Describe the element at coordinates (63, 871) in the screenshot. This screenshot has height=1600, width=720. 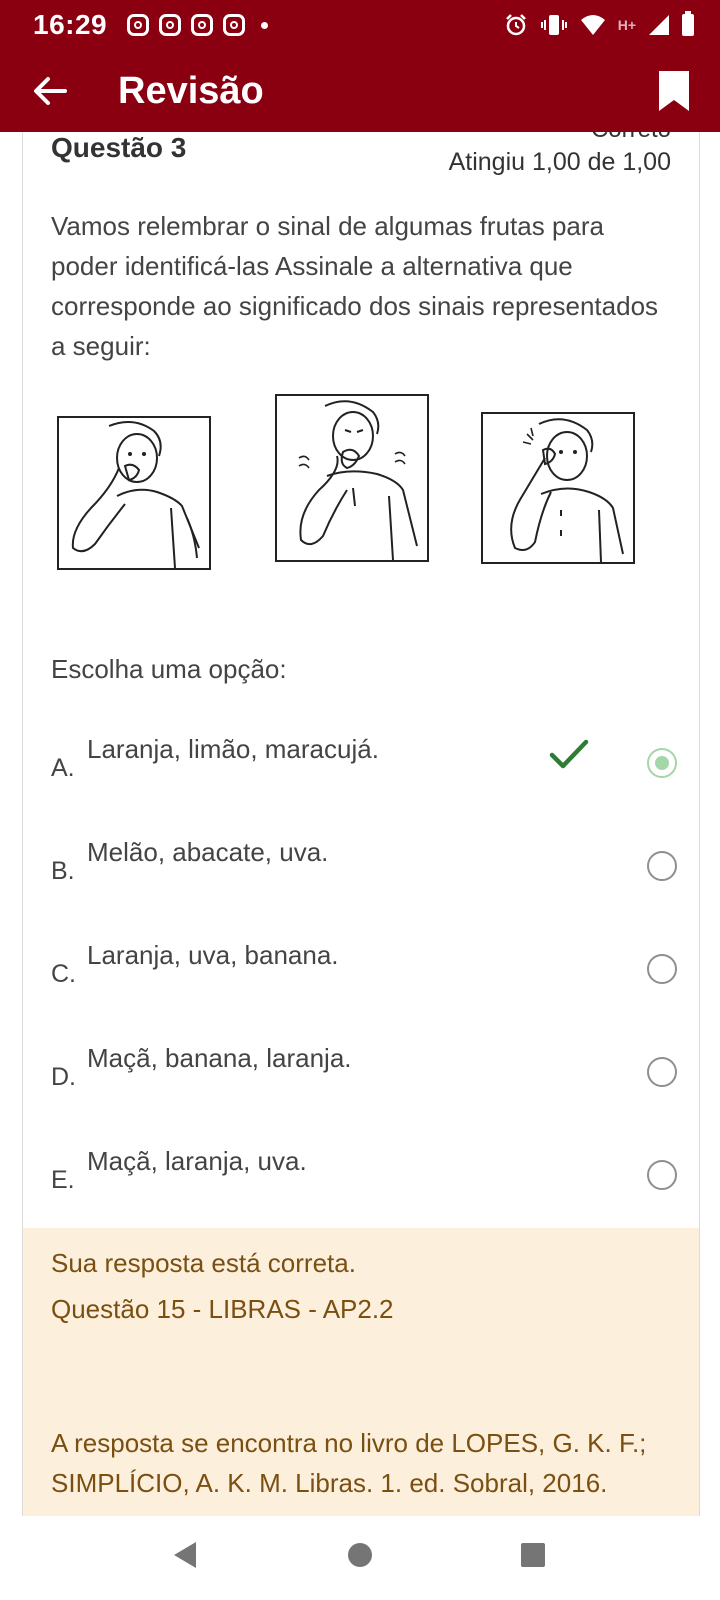
I see `option-letter: B.` at that location.